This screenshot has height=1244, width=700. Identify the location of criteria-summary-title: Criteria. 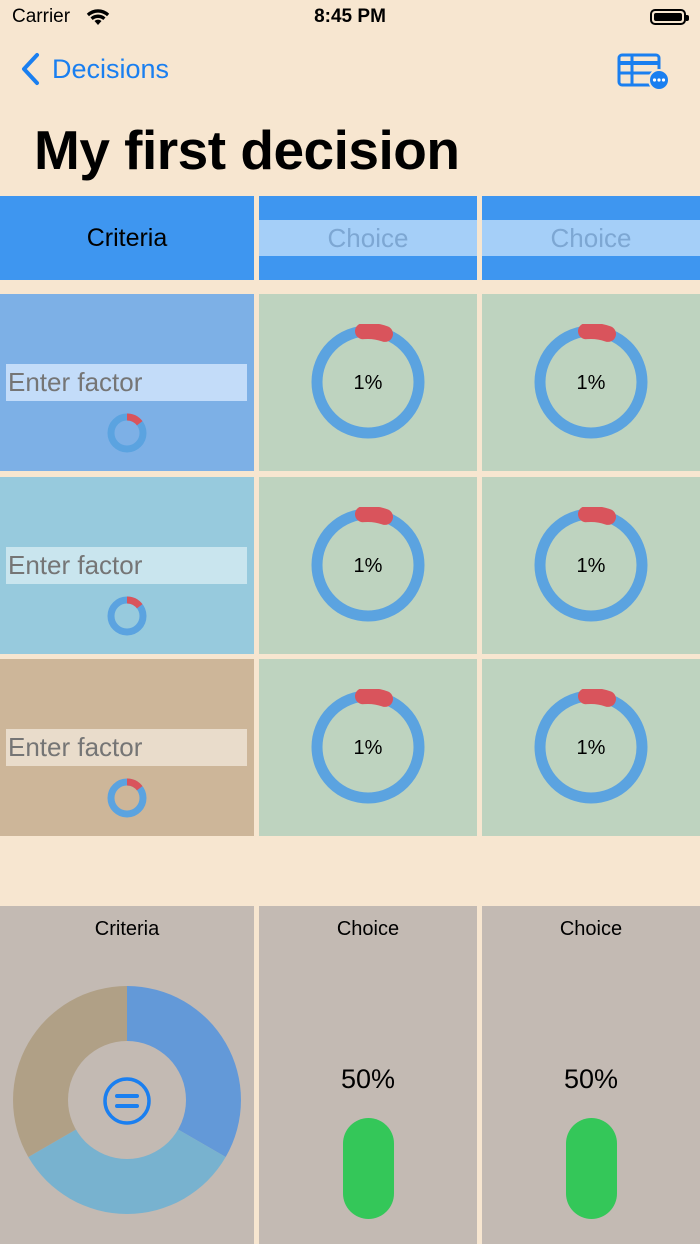
(127, 929).